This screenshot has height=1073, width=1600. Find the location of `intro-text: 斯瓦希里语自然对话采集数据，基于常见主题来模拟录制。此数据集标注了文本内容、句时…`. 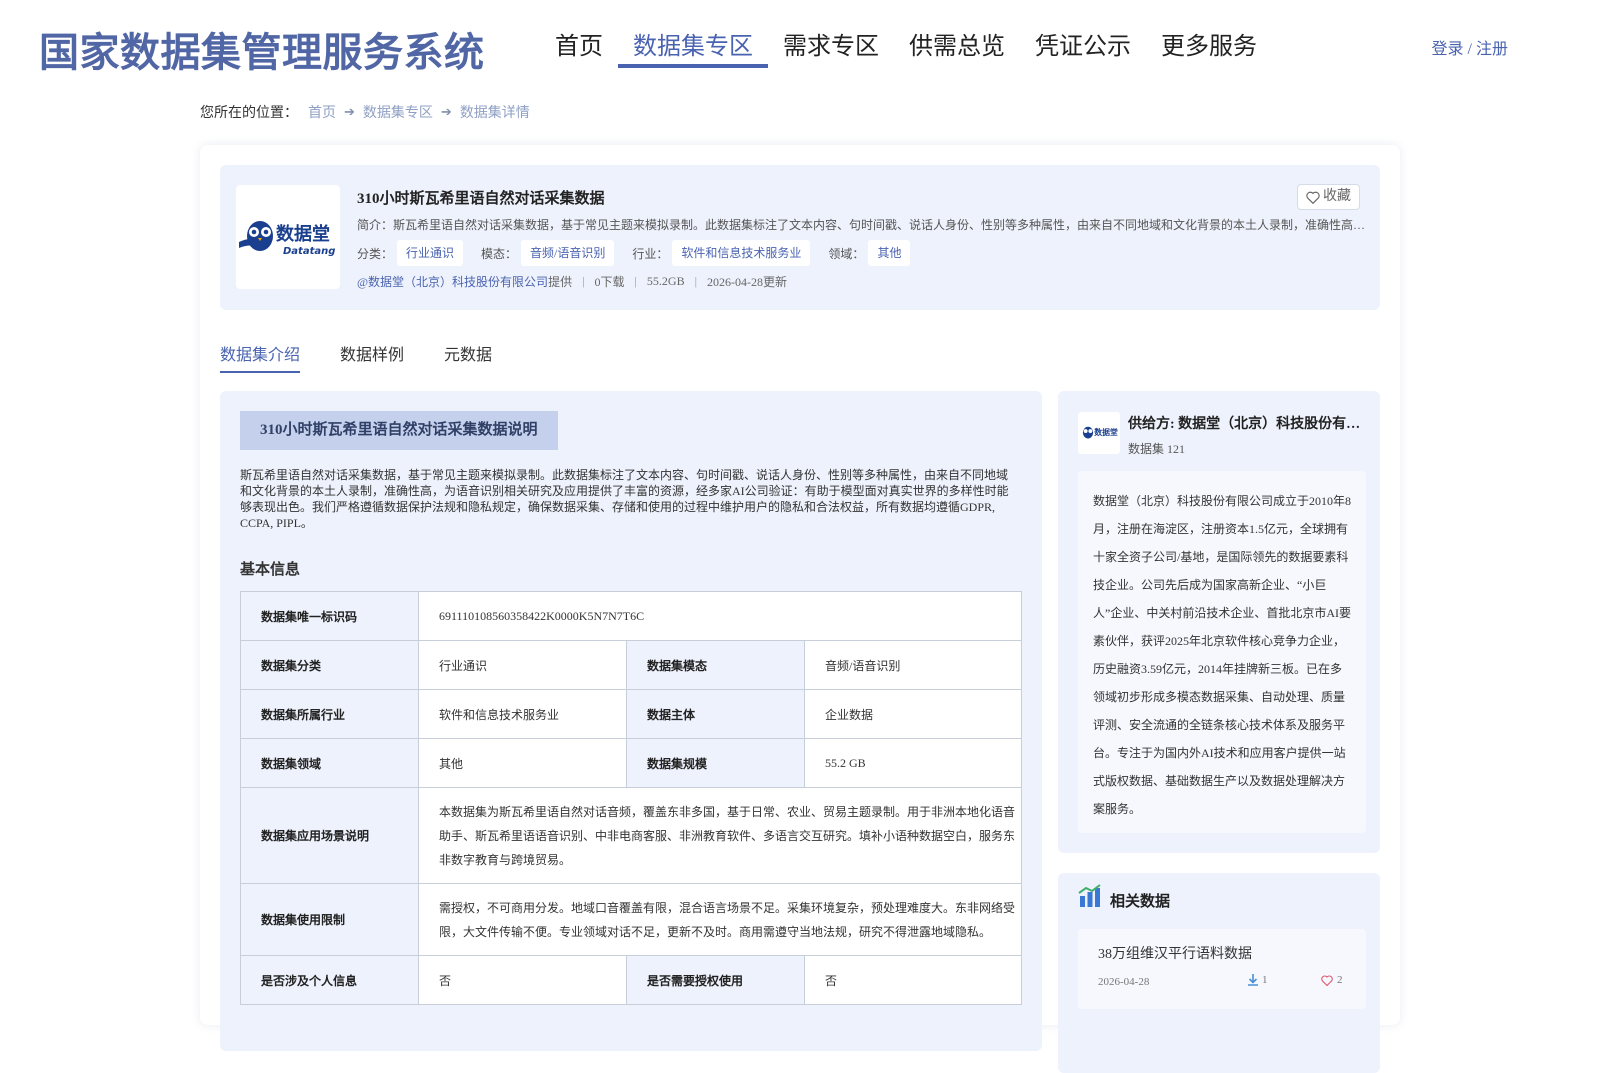

intro-text: 斯瓦希里语自然对话采集数据，基于常见主题来模拟录制。此数据集标注了文本内容、句时… is located at coordinates (624, 499).